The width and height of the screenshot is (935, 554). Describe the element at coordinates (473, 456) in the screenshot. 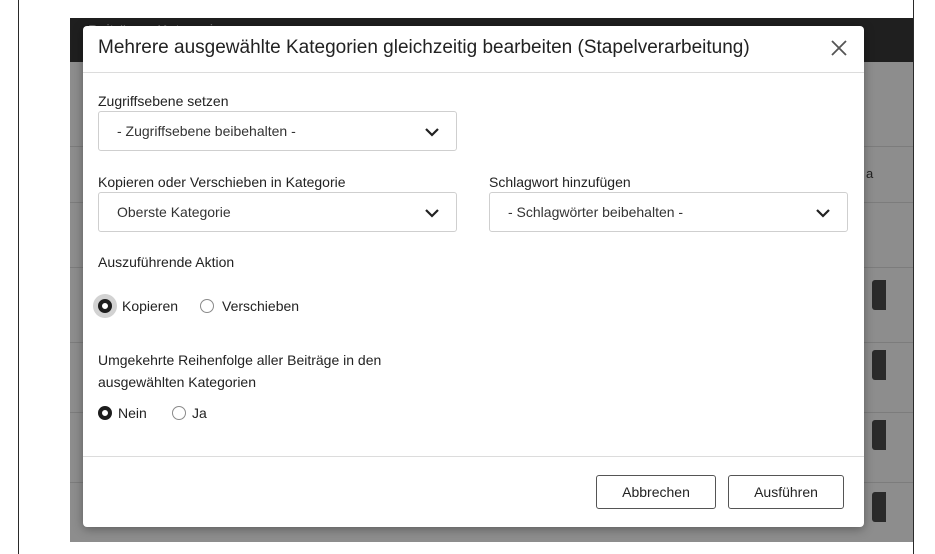

I see `dialog-footer-divider` at that location.